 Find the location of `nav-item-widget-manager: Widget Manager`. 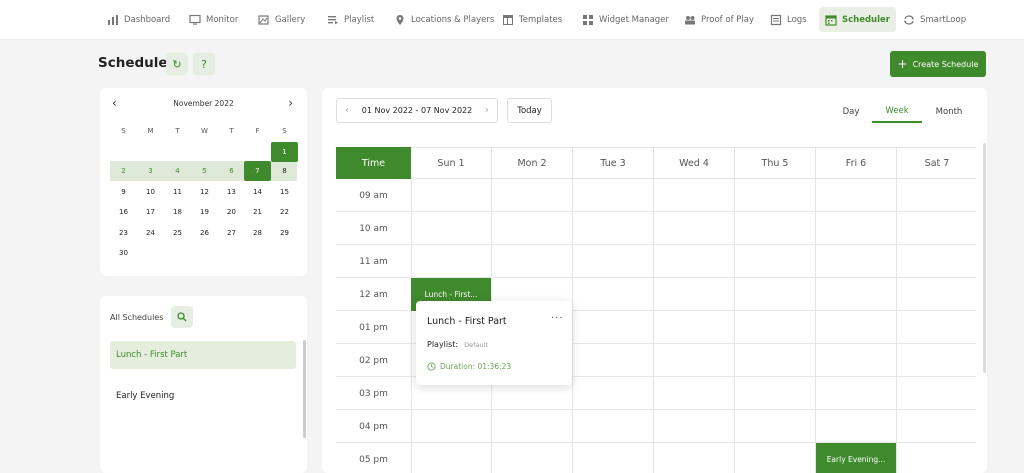

nav-item-widget-manager: Widget Manager is located at coordinates (625, 19).